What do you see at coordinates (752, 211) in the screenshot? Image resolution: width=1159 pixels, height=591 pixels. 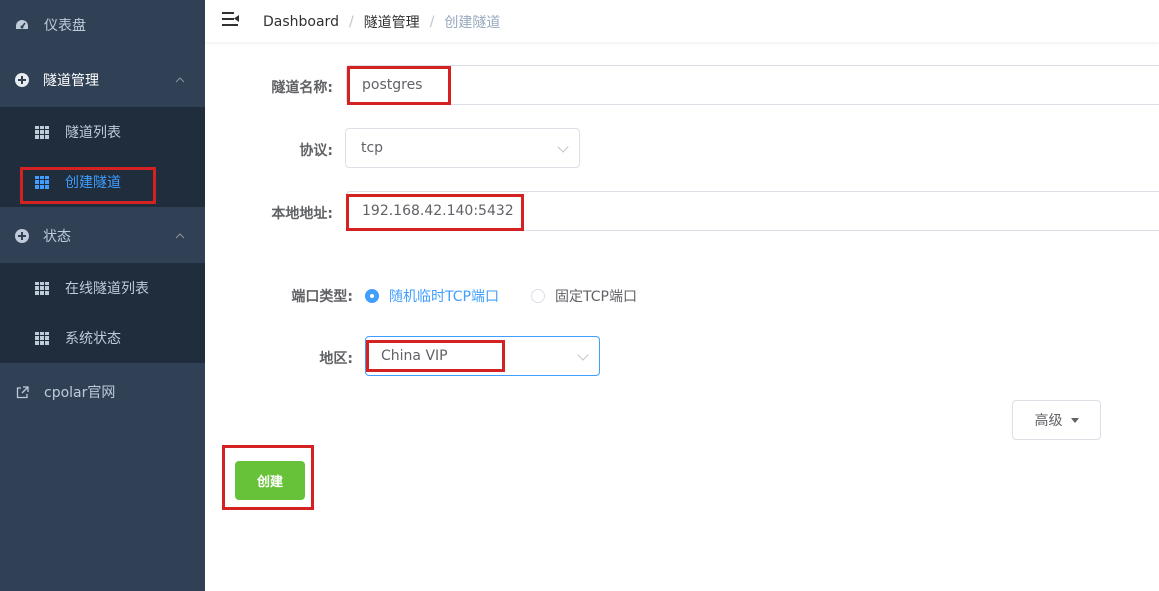 I see `local-address-input: 192.168.42.140:5432` at bounding box center [752, 211].